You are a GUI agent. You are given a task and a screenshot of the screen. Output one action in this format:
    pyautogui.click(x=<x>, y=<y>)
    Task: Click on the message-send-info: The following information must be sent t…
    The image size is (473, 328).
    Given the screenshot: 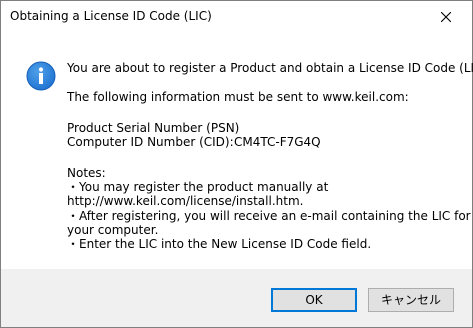 What is the action you would take?
    pyautogui.click(x=238, y=97)
    